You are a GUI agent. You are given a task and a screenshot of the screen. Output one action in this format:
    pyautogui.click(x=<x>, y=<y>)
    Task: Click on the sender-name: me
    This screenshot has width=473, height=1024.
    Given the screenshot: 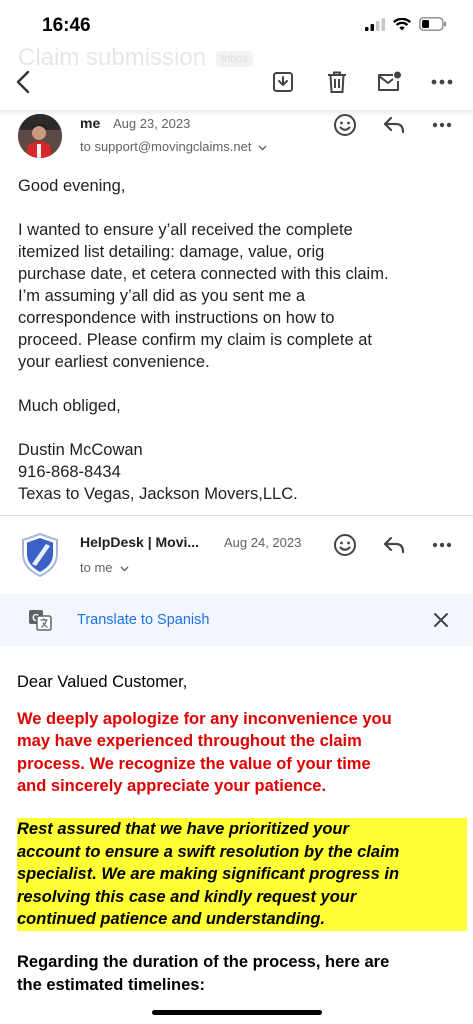 What is the action you would take?
    pyautogui.click(x=90, y=123)
    